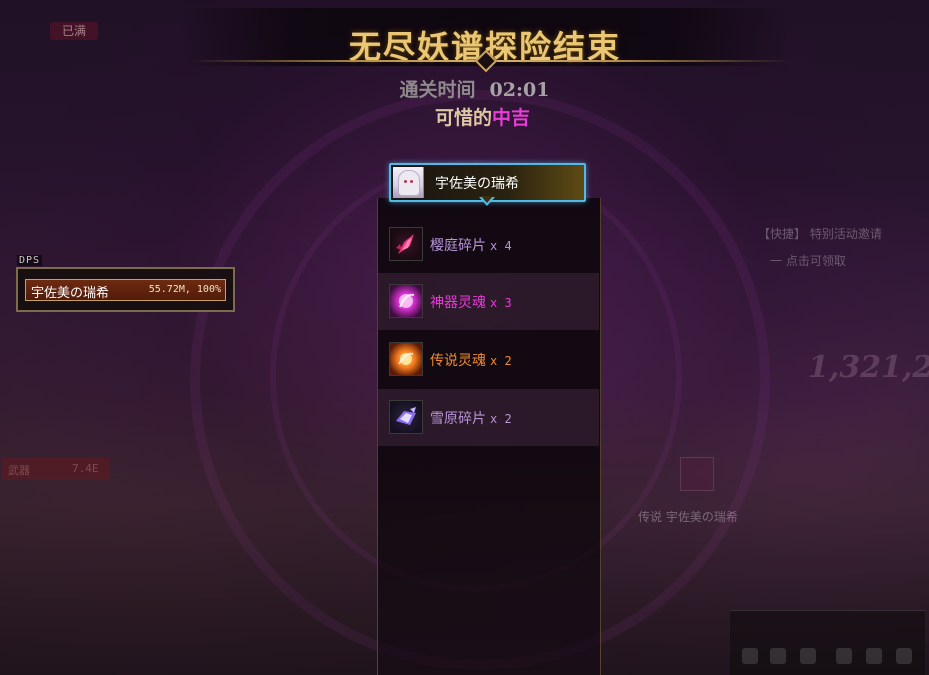 The image size is (929, 675). Describe the element at coordinates (844, 656) in the screenshot. I see `skill-icon` at that location.